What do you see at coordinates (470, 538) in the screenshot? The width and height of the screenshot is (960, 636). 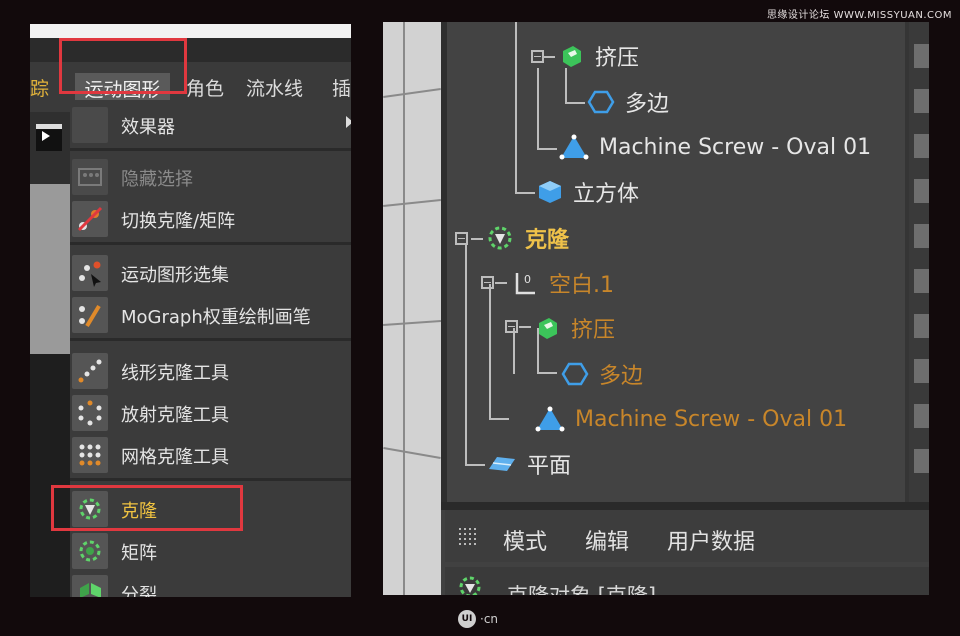 I see `grip-icon` at bounding box center [470, 538].